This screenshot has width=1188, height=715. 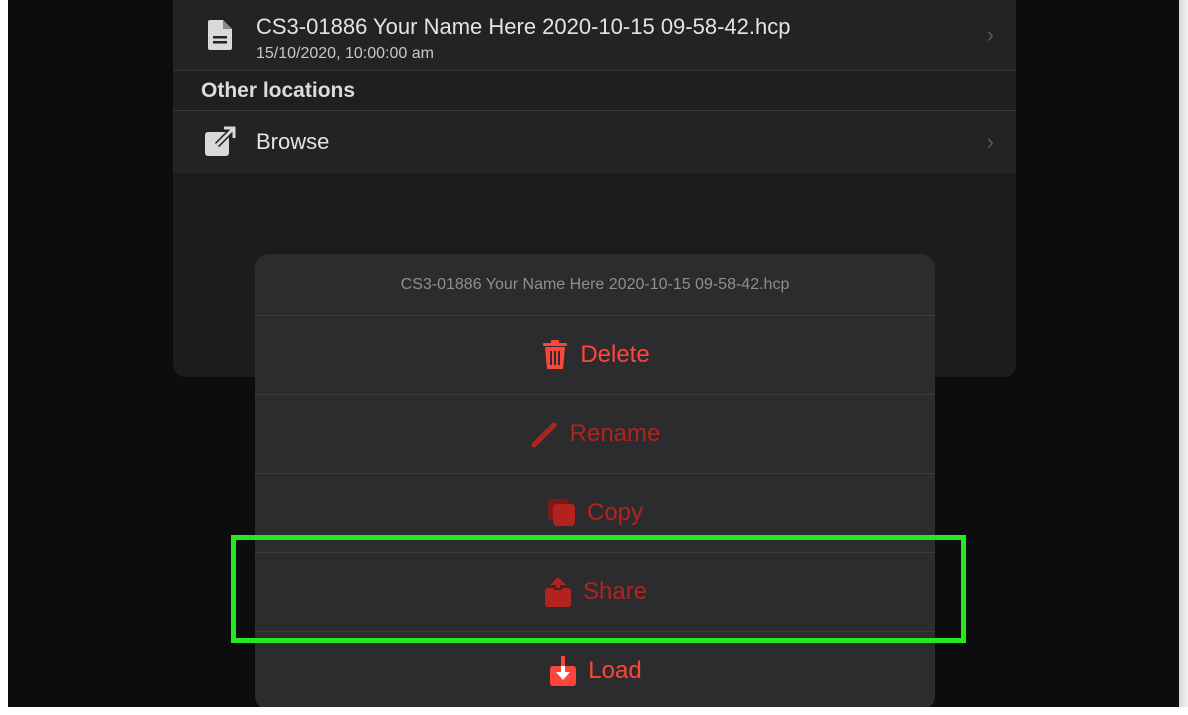 What do you see at coordinates (555, 355) in the screenshot?
I see `trash-icon` at bounding box center [555, 355].